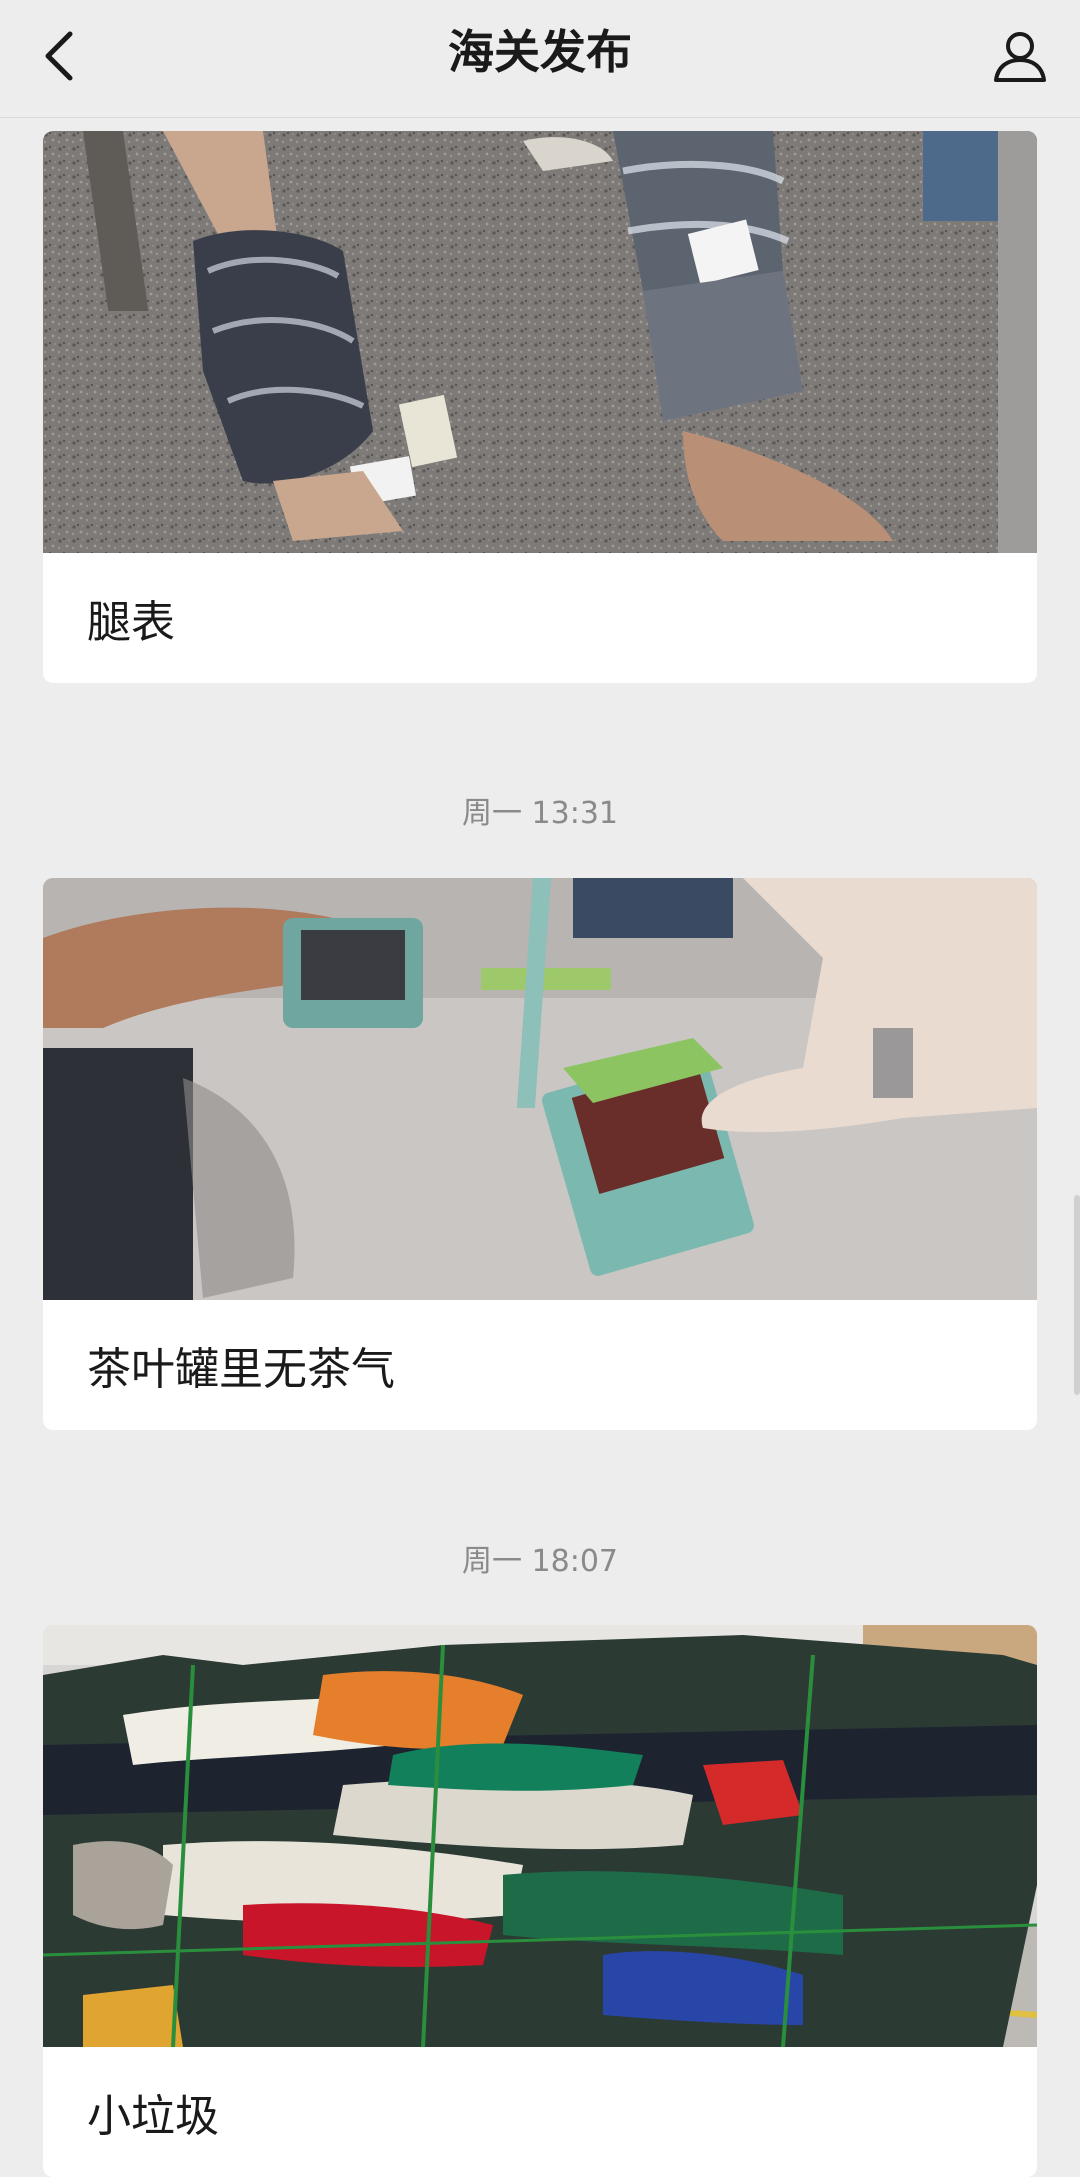 The height and width of the screenshot is (2177, 1080). I want to click on person-icon, so click(1020, 57).